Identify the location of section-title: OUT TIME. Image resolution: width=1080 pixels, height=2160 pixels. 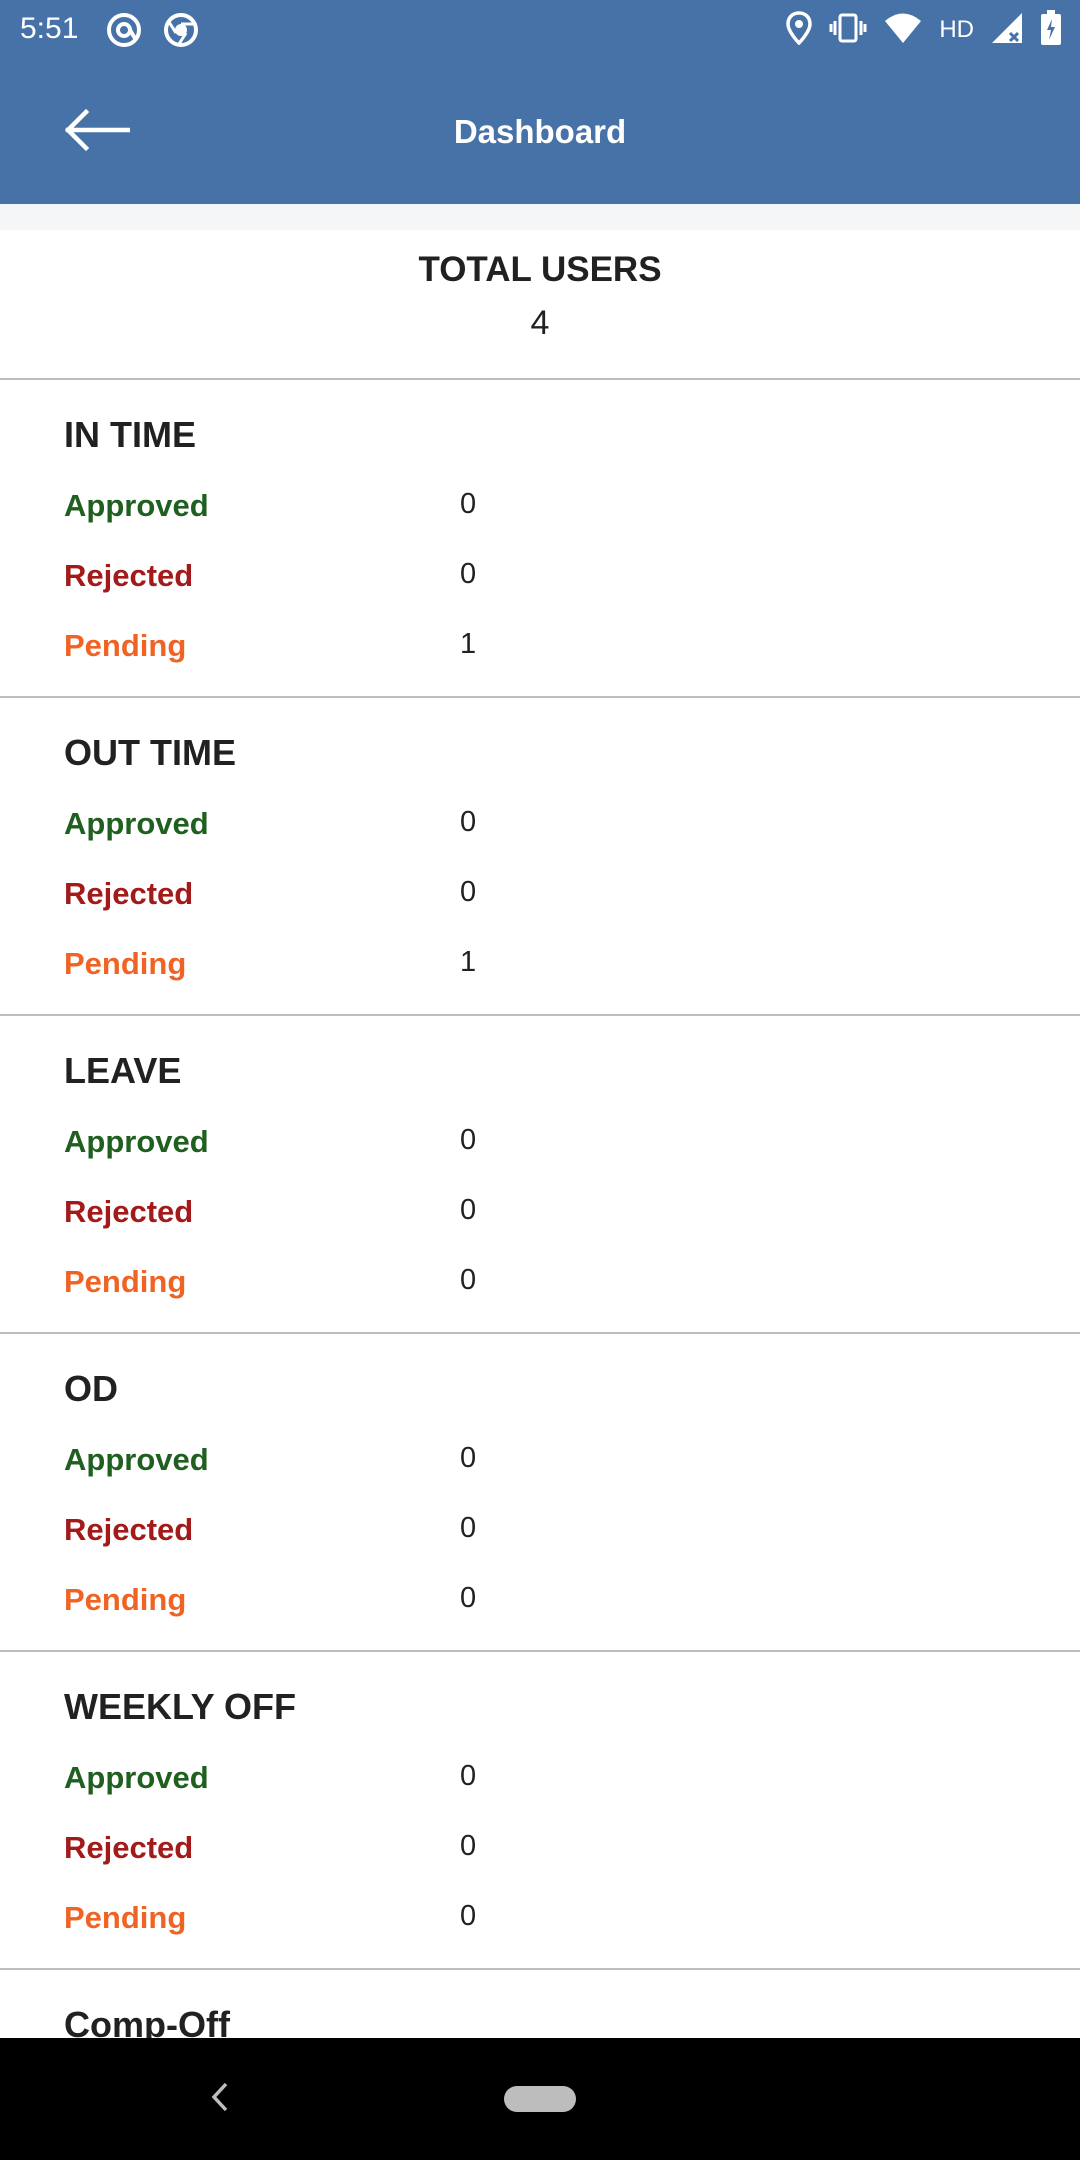
(150, 752).